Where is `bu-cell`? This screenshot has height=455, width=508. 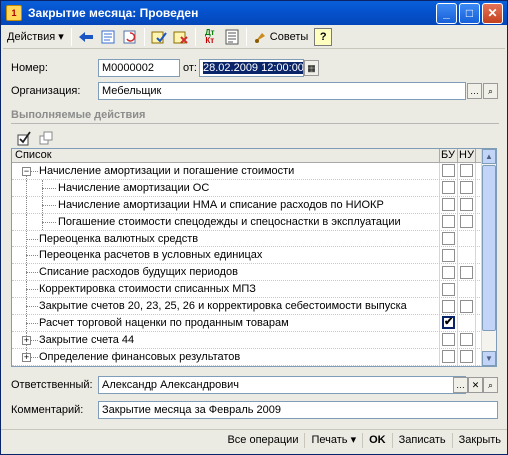 bu-cell is located at coordinates (449, 339).